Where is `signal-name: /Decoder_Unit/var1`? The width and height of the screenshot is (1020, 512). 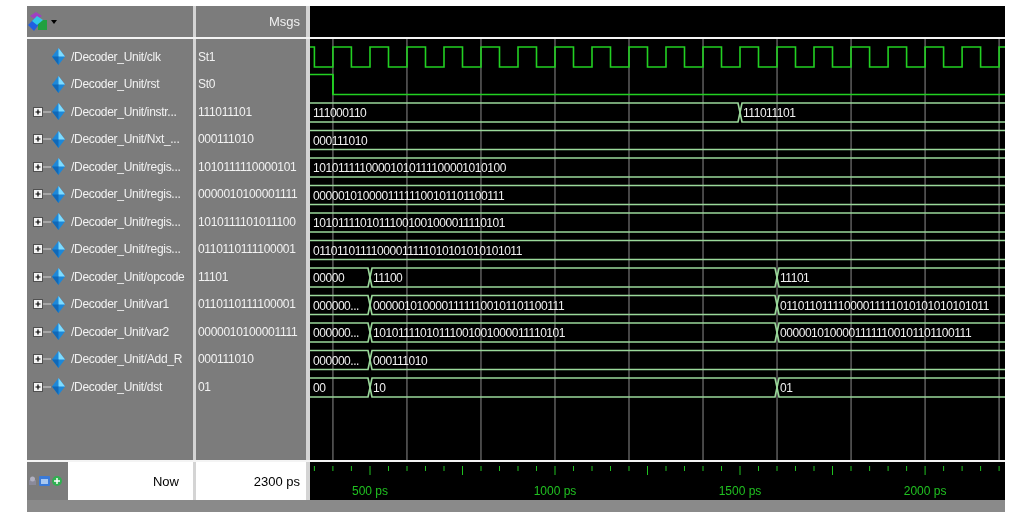 signal-name: /Decoder_Unit/var1 is located at coordinates (120, 304).